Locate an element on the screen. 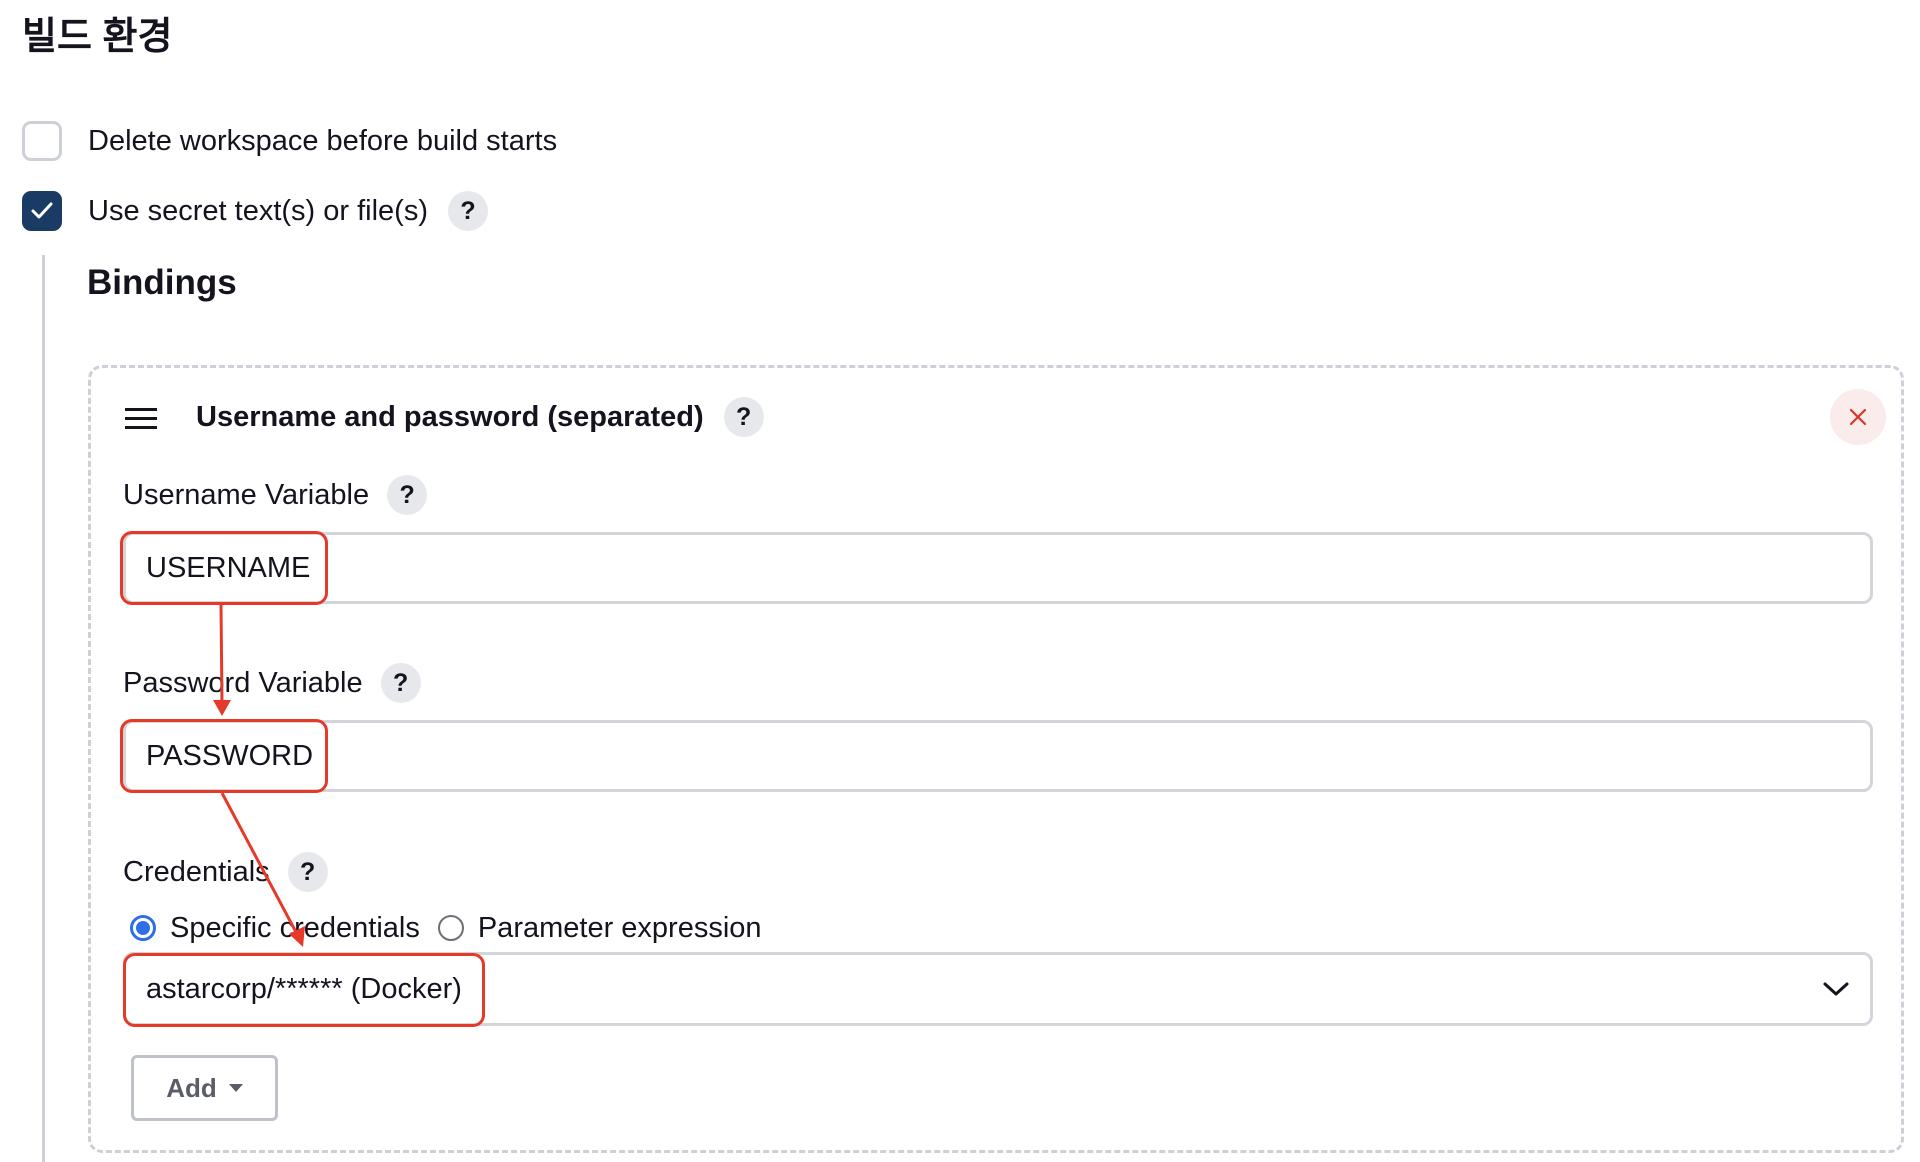 Image resolution: width=1920 pixels, height=1162 pixels. close-icon is located at coordinates (1858, 417).